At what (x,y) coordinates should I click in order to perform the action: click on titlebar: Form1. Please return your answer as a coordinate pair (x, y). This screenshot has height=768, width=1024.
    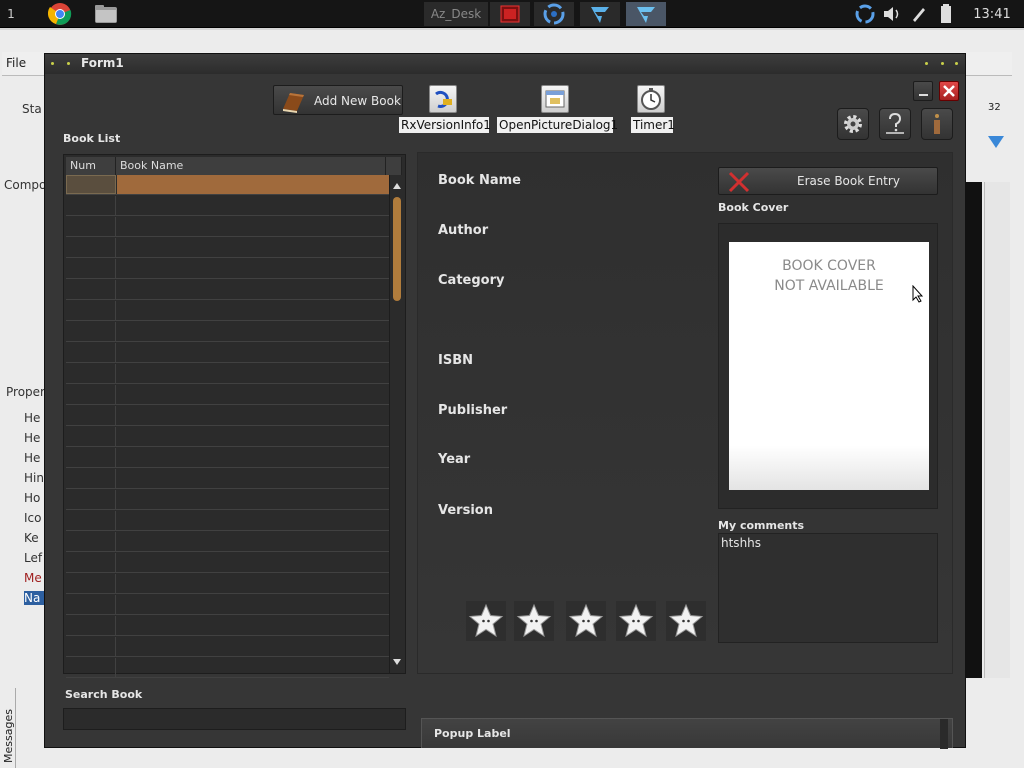
    Looking at the image, I should click on (505, 64).